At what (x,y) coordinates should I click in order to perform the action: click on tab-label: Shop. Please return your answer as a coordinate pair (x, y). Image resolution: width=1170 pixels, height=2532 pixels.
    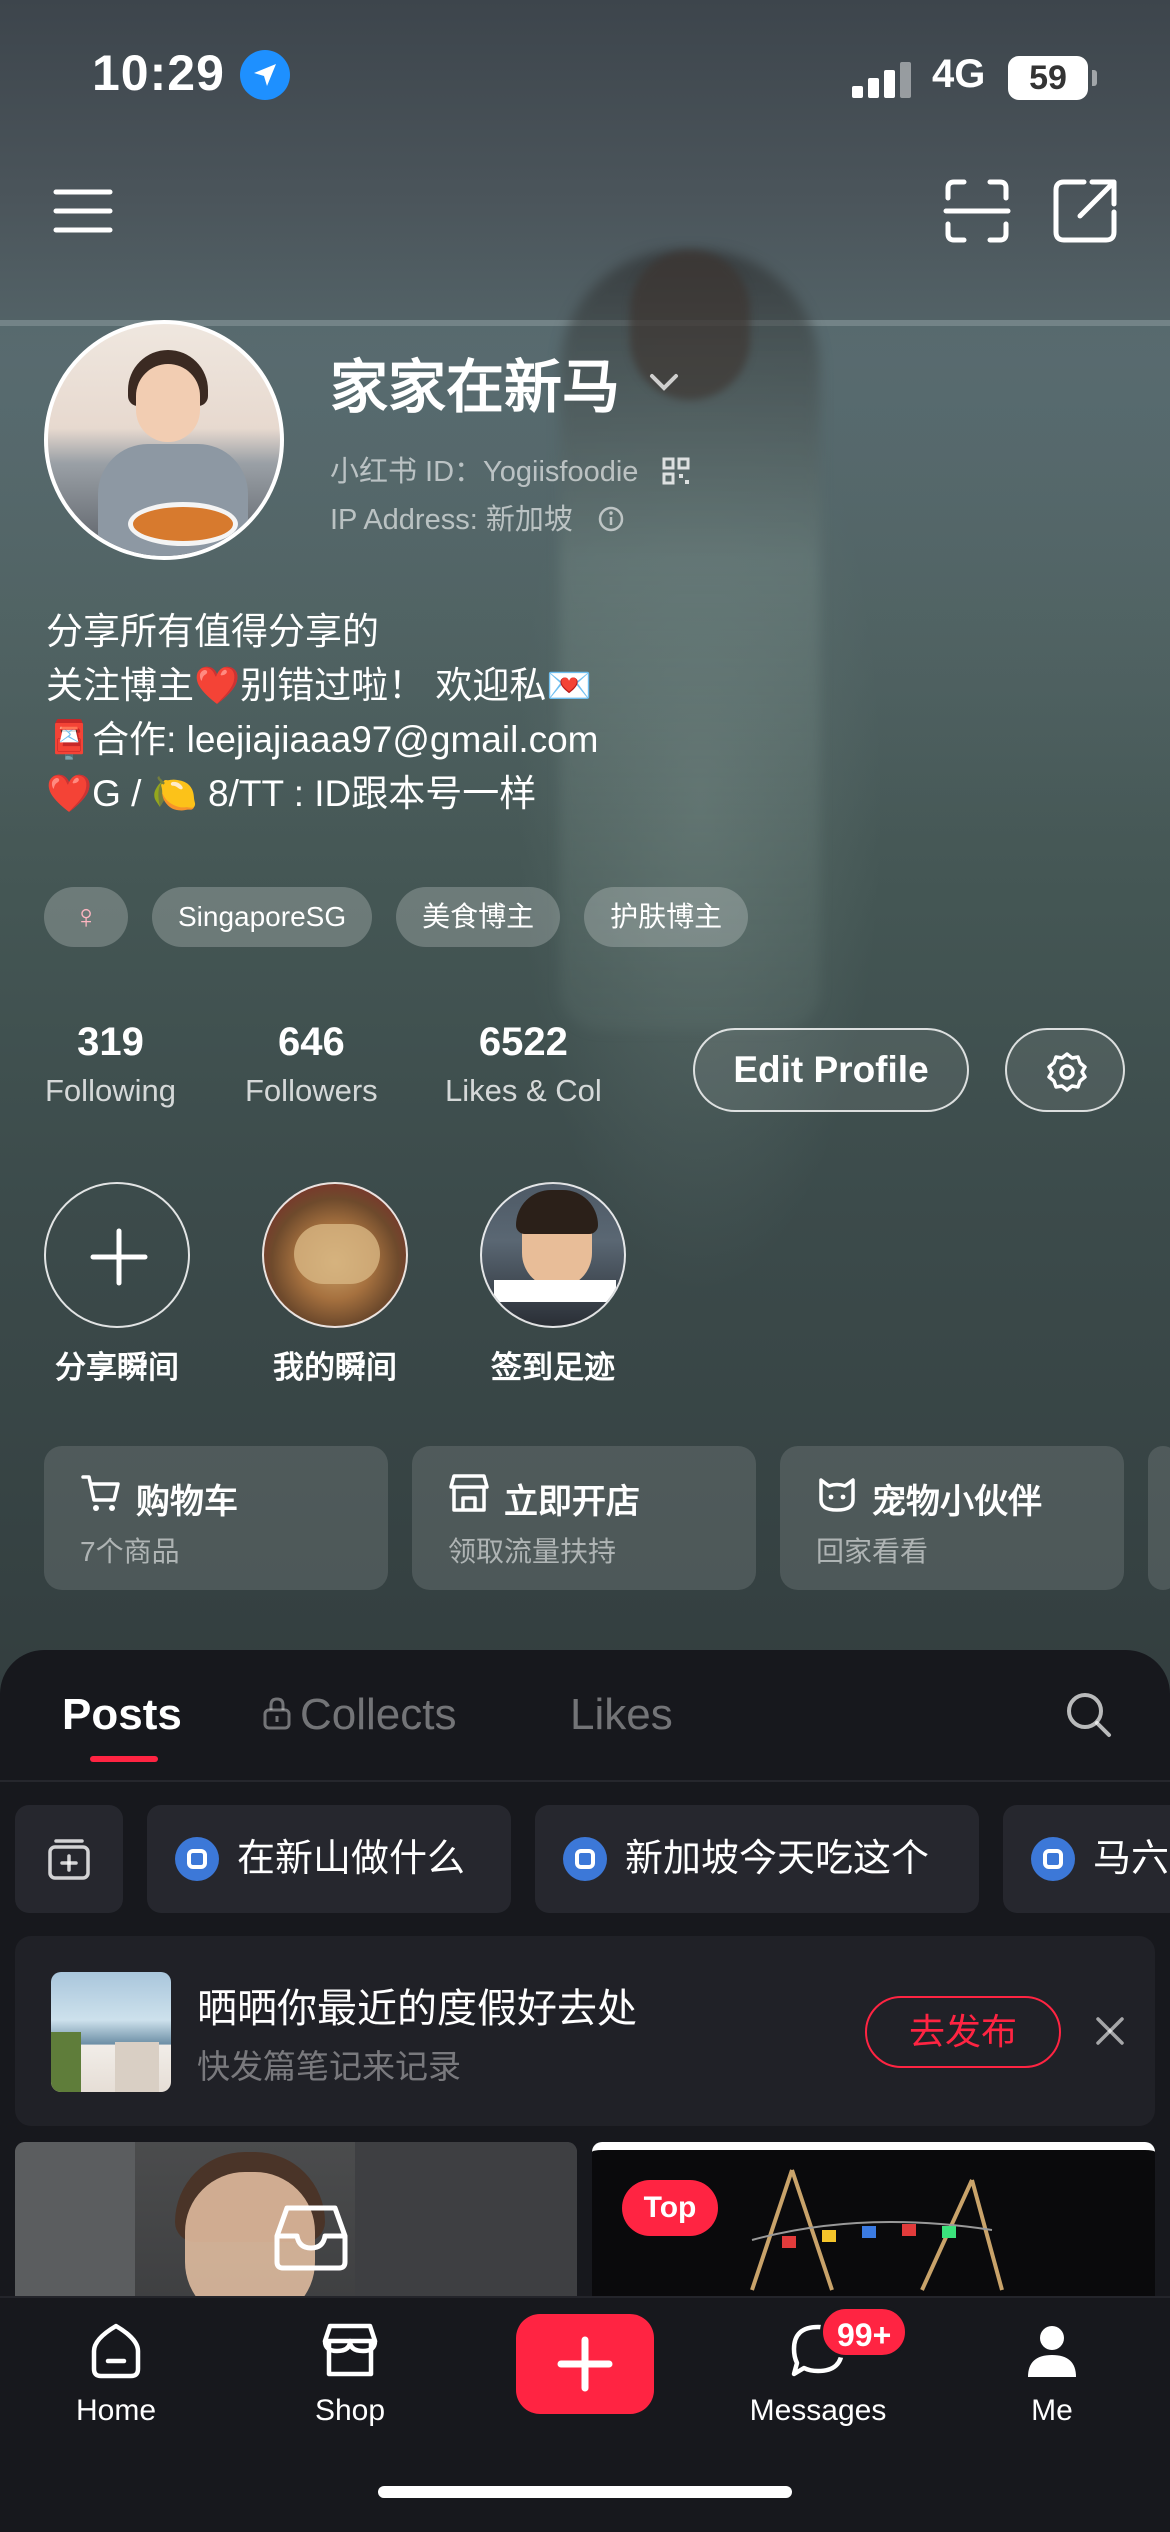
    Looking at the image, I should click on (350, 2410).